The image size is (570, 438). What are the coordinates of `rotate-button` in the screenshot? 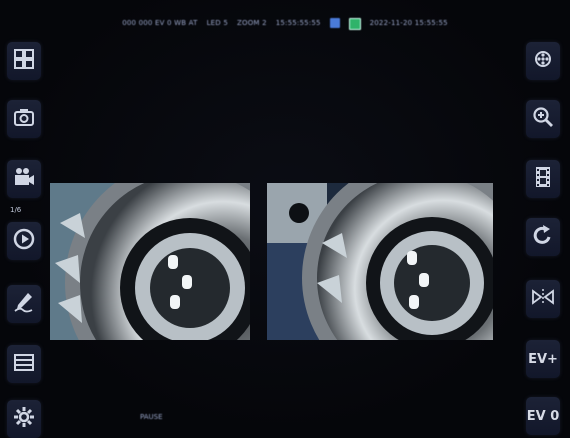 It's located at (543, 237).